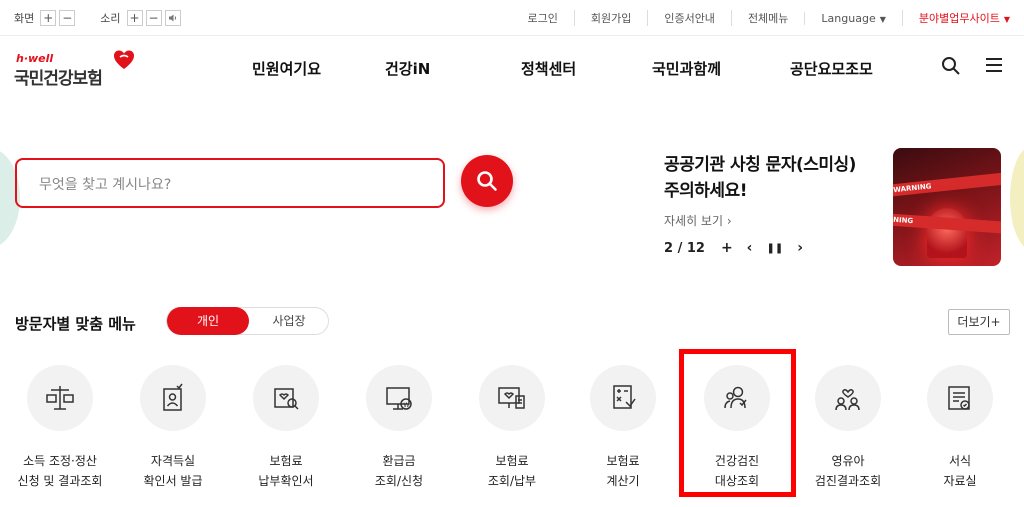 This screenshot has width=1024, height=507. What do you see at coordinates (848, 461) in the screenshot?
I see `service-label-line1: 영유아` at bounding box center [848, 461].